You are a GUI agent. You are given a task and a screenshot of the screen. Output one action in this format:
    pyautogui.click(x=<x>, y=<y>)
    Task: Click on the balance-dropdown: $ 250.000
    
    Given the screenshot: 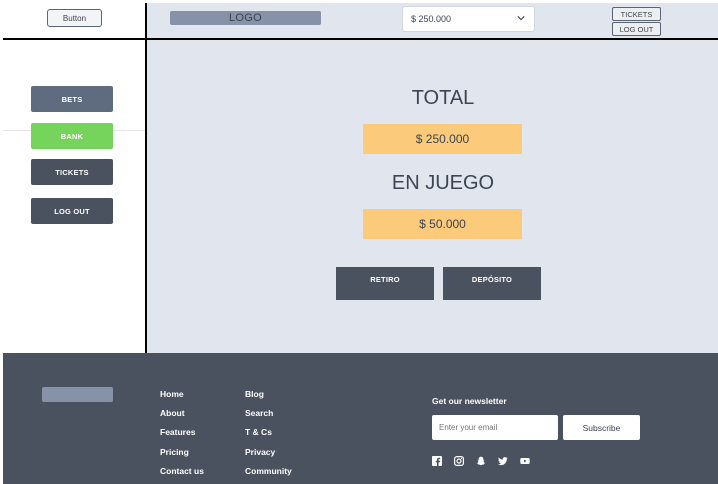 What is the action you would take?
    pyautogui.click(x=468, y=19)
    